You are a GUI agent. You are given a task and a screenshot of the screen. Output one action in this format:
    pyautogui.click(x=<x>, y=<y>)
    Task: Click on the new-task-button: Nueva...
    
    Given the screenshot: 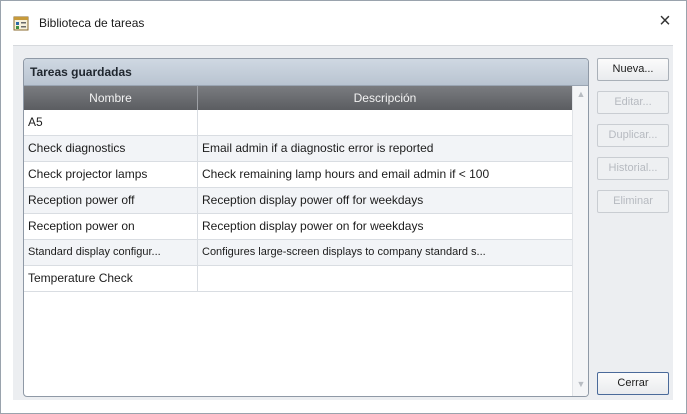 What is the action you would take?
    pyautogui.click(x=633, y=69)
    